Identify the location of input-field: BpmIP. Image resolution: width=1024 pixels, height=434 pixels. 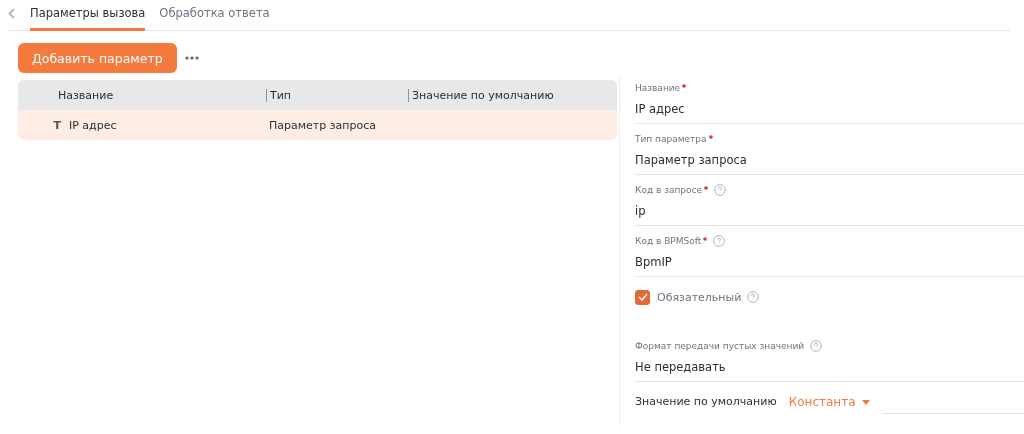
(829, 262).